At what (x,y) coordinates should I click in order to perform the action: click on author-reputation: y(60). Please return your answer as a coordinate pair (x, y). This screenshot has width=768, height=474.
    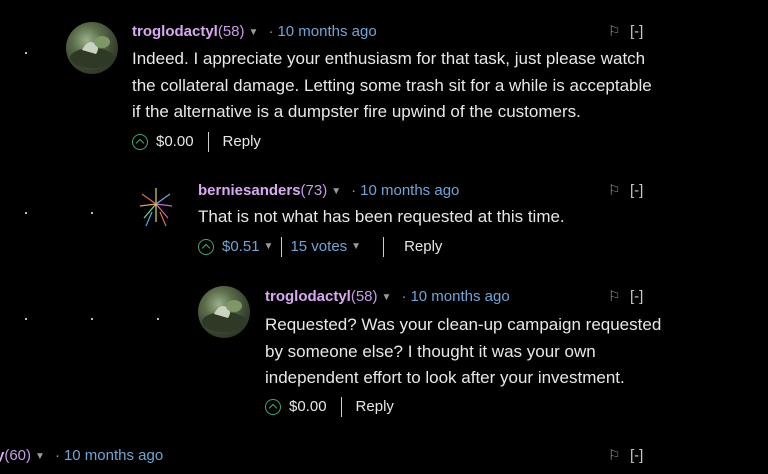
    Looking at the image, I should click on (15, 455).